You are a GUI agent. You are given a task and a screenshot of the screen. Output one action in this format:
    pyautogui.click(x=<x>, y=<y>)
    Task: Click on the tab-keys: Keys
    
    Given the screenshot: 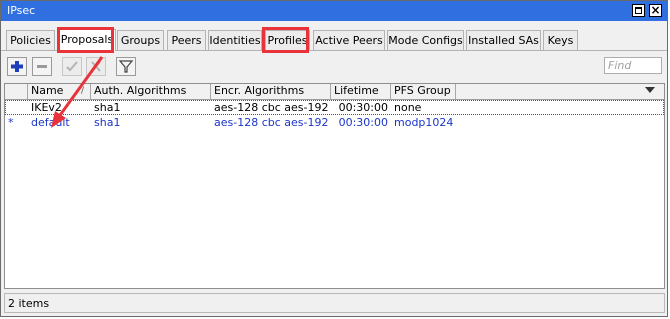 What is the action you would take?
    pyautogui.click(x=560, y=40)
    